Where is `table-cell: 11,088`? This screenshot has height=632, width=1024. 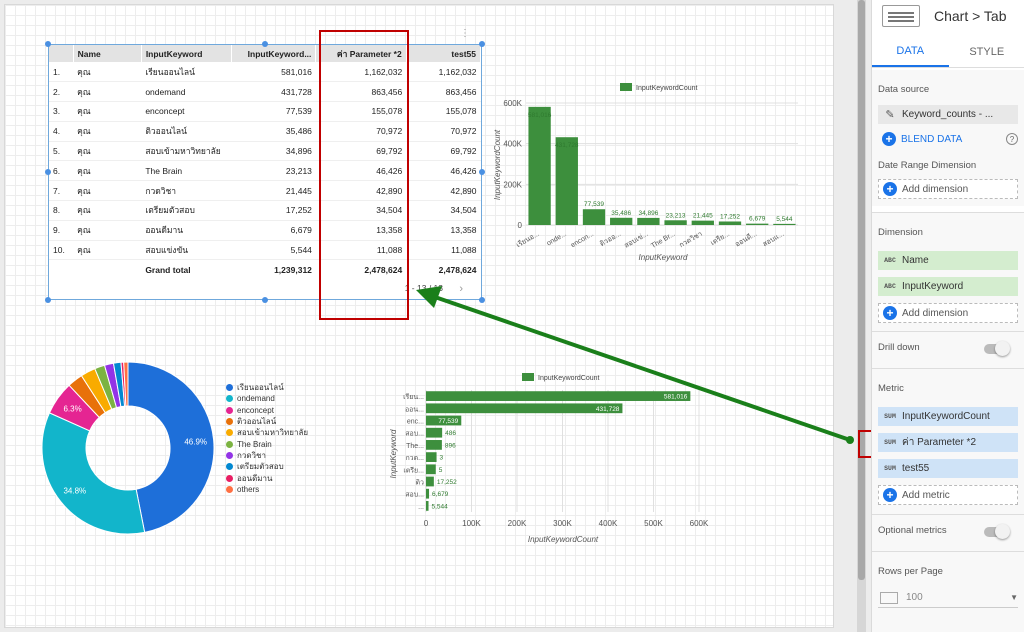
table-cell: 11,088 is located at coordinates (443, 250).